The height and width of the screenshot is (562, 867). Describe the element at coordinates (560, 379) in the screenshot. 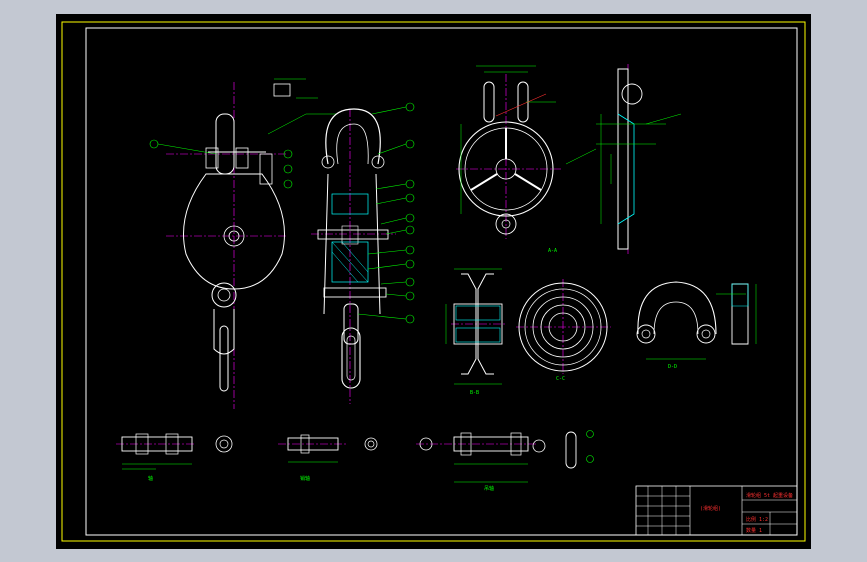

I see `label-pulley-face: C-C` at that location.